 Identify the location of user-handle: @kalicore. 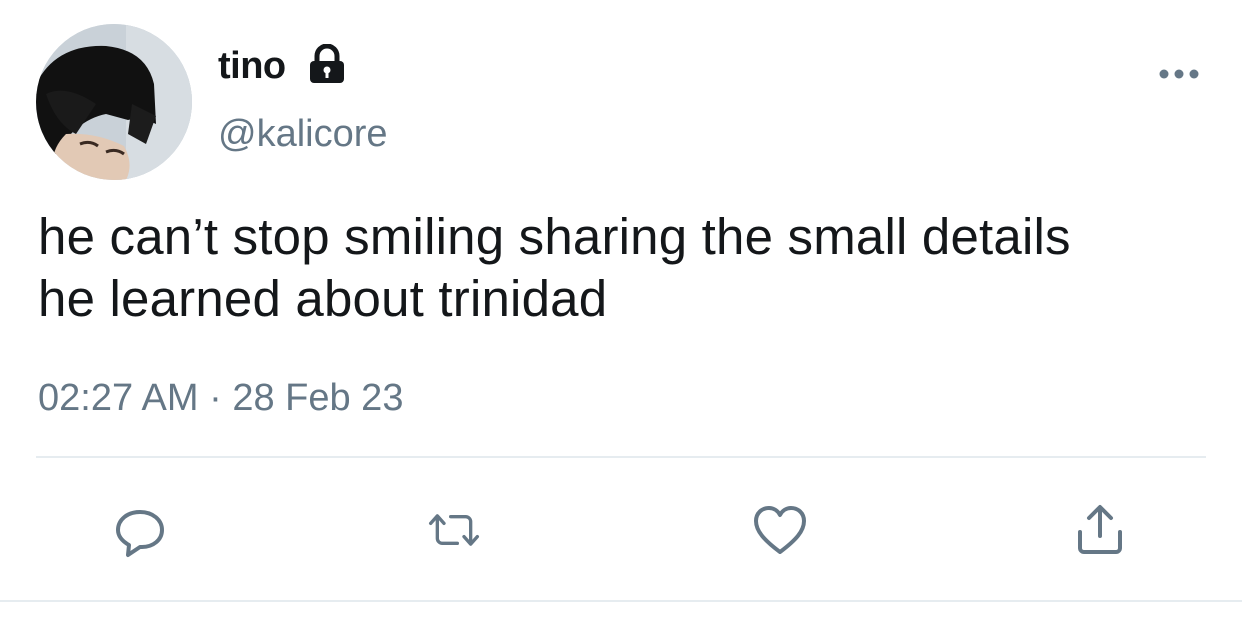
(303, 134).